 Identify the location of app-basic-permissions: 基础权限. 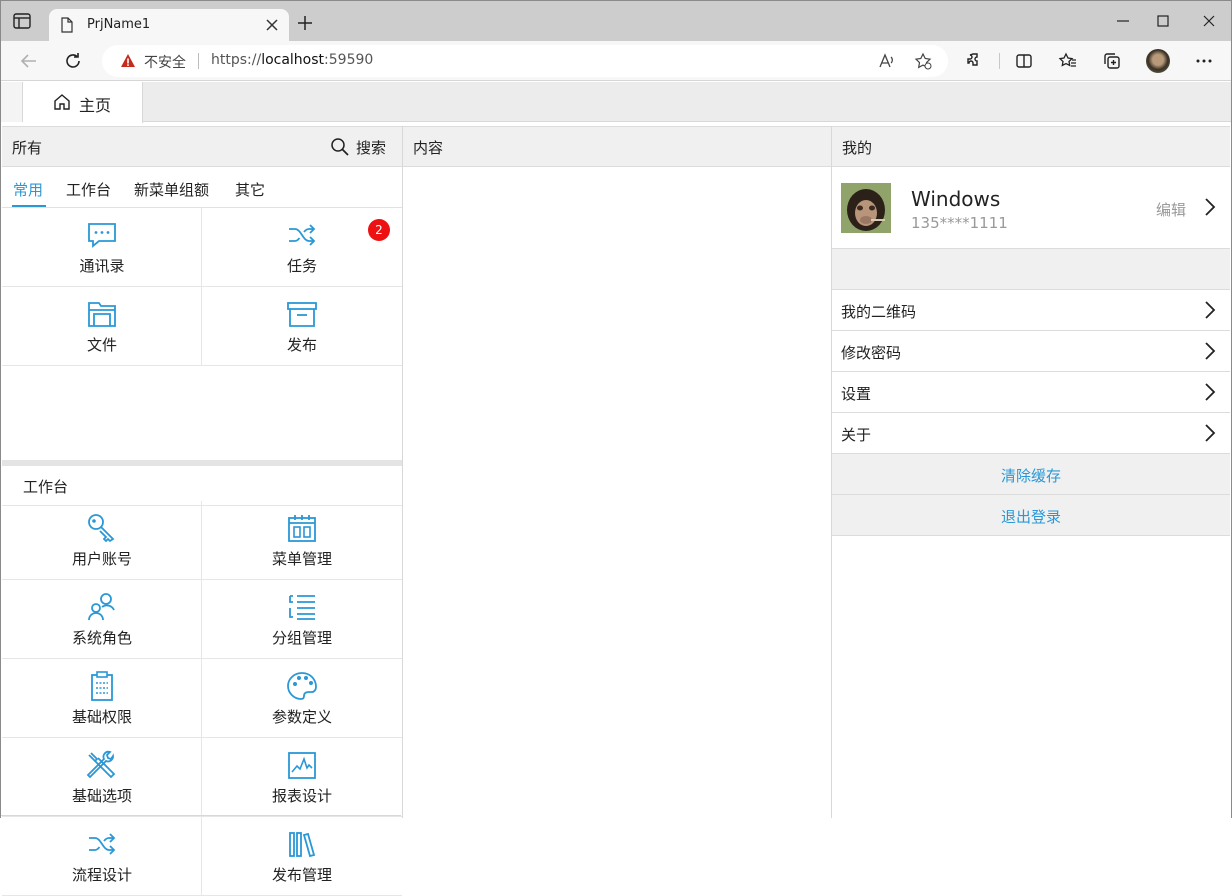
(102, 698).